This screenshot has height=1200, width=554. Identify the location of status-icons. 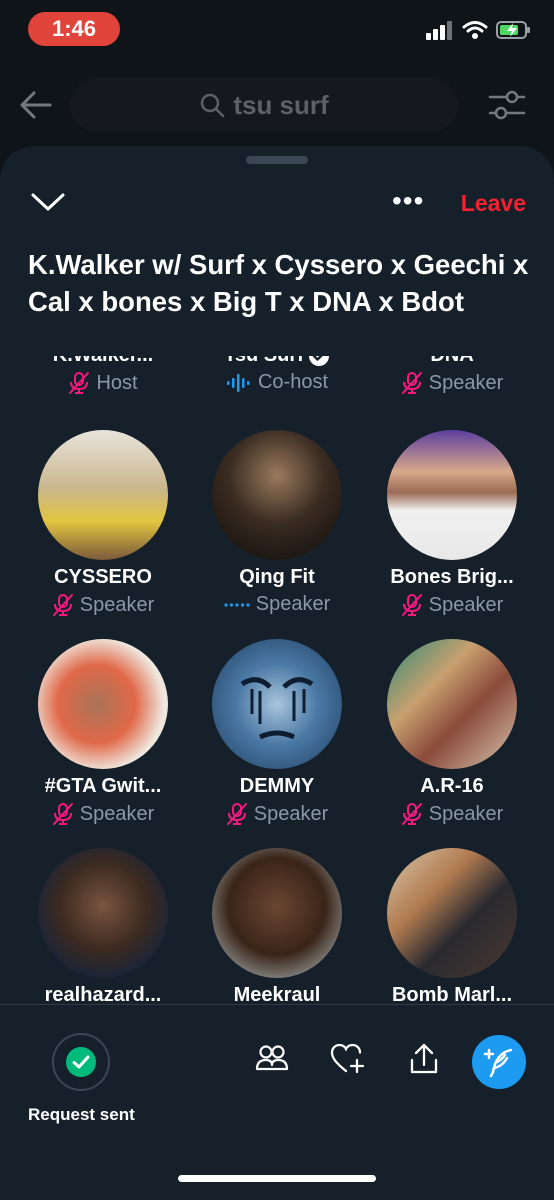
(479, 30).